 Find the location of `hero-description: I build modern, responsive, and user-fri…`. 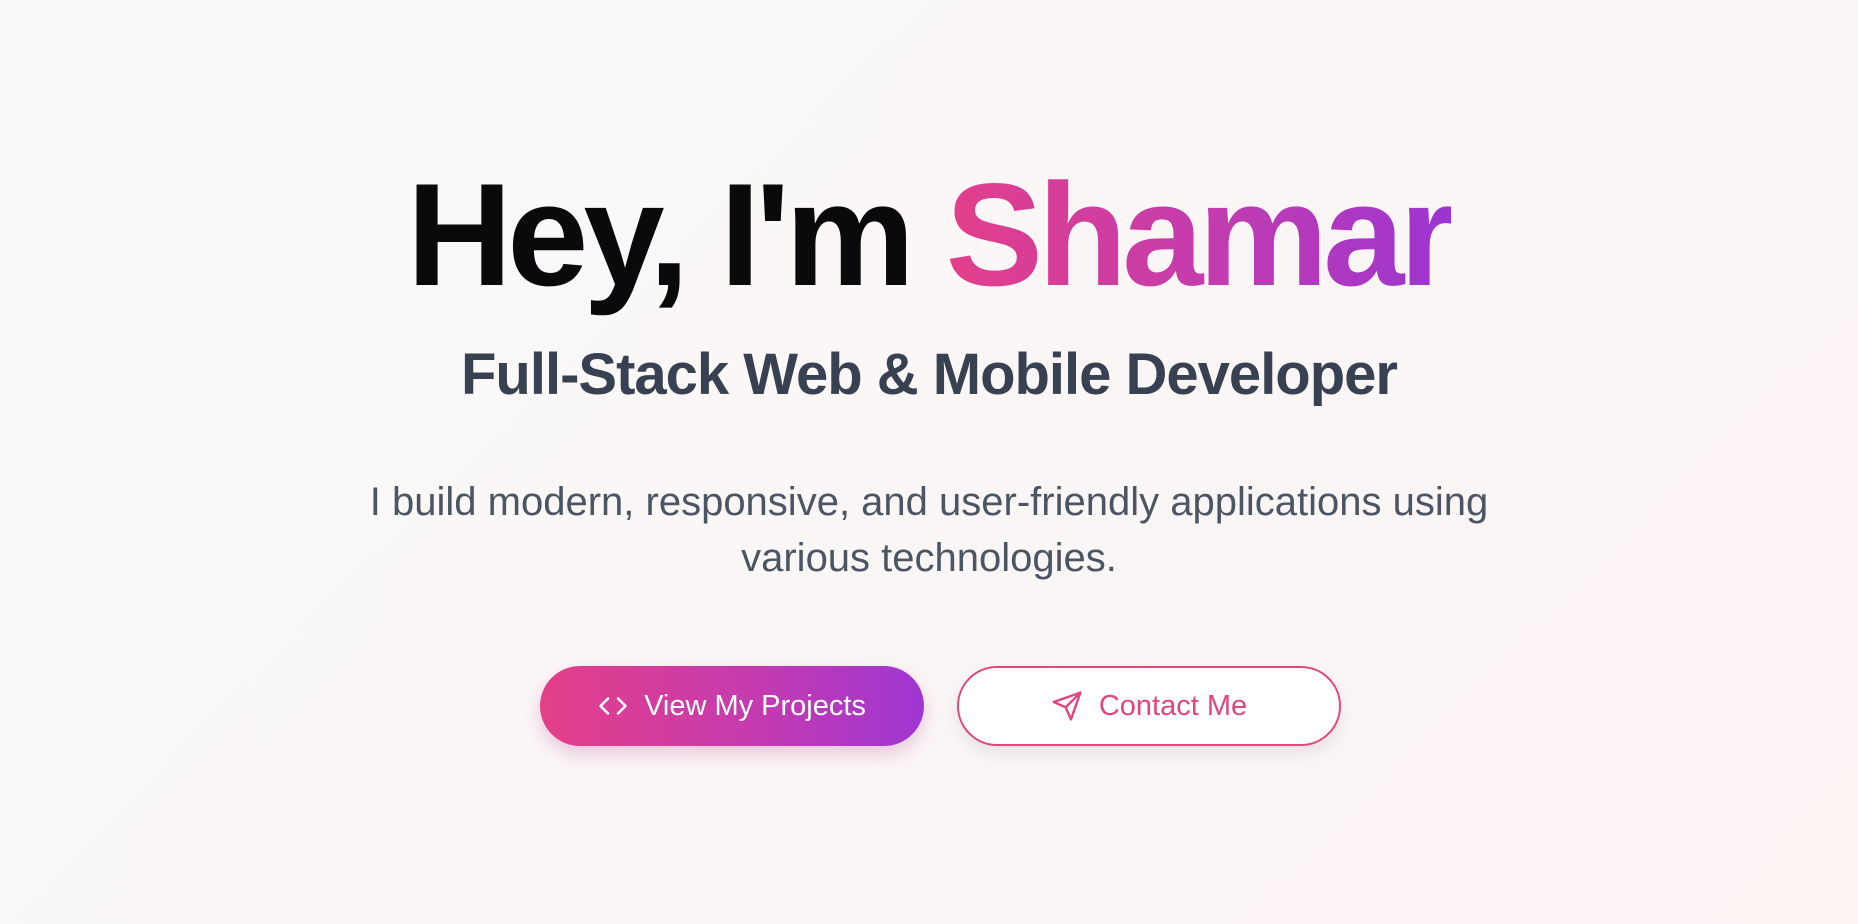

hero-description: I build modern, responsive, and user-fri… is located at coordinates (929, 530).